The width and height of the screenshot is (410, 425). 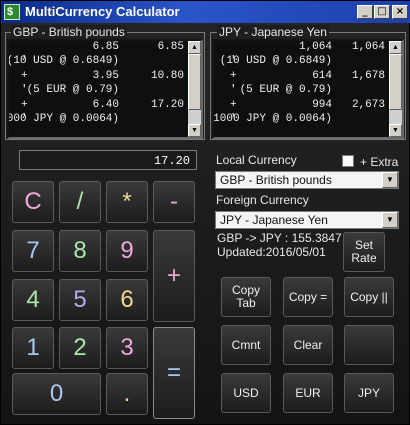 What do you see at coordinates (33, 348) in the screenshot?
I see `one-key: 1` at bounding box center [33, 348].